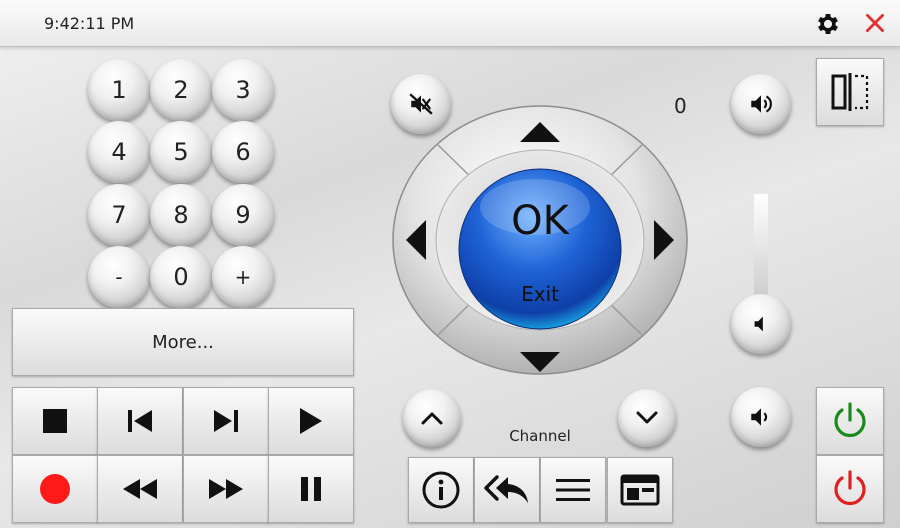  I want to click on menu-icon, so click(573, 490).